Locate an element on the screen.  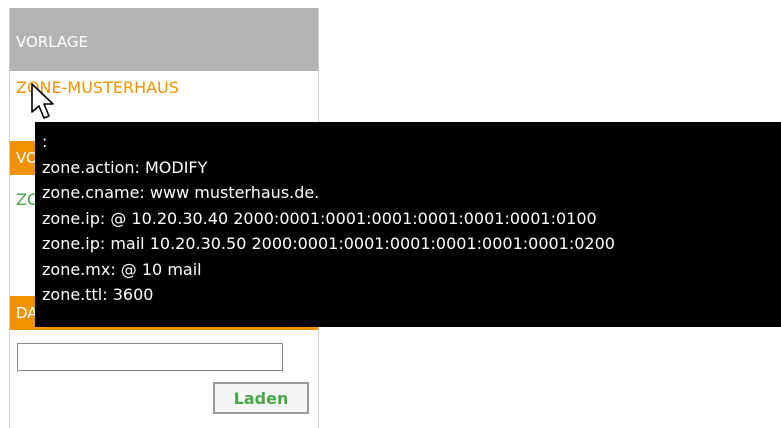
tooltip-line-ttl: zone.ttl: 3600 is located at coordinates (98, 294).